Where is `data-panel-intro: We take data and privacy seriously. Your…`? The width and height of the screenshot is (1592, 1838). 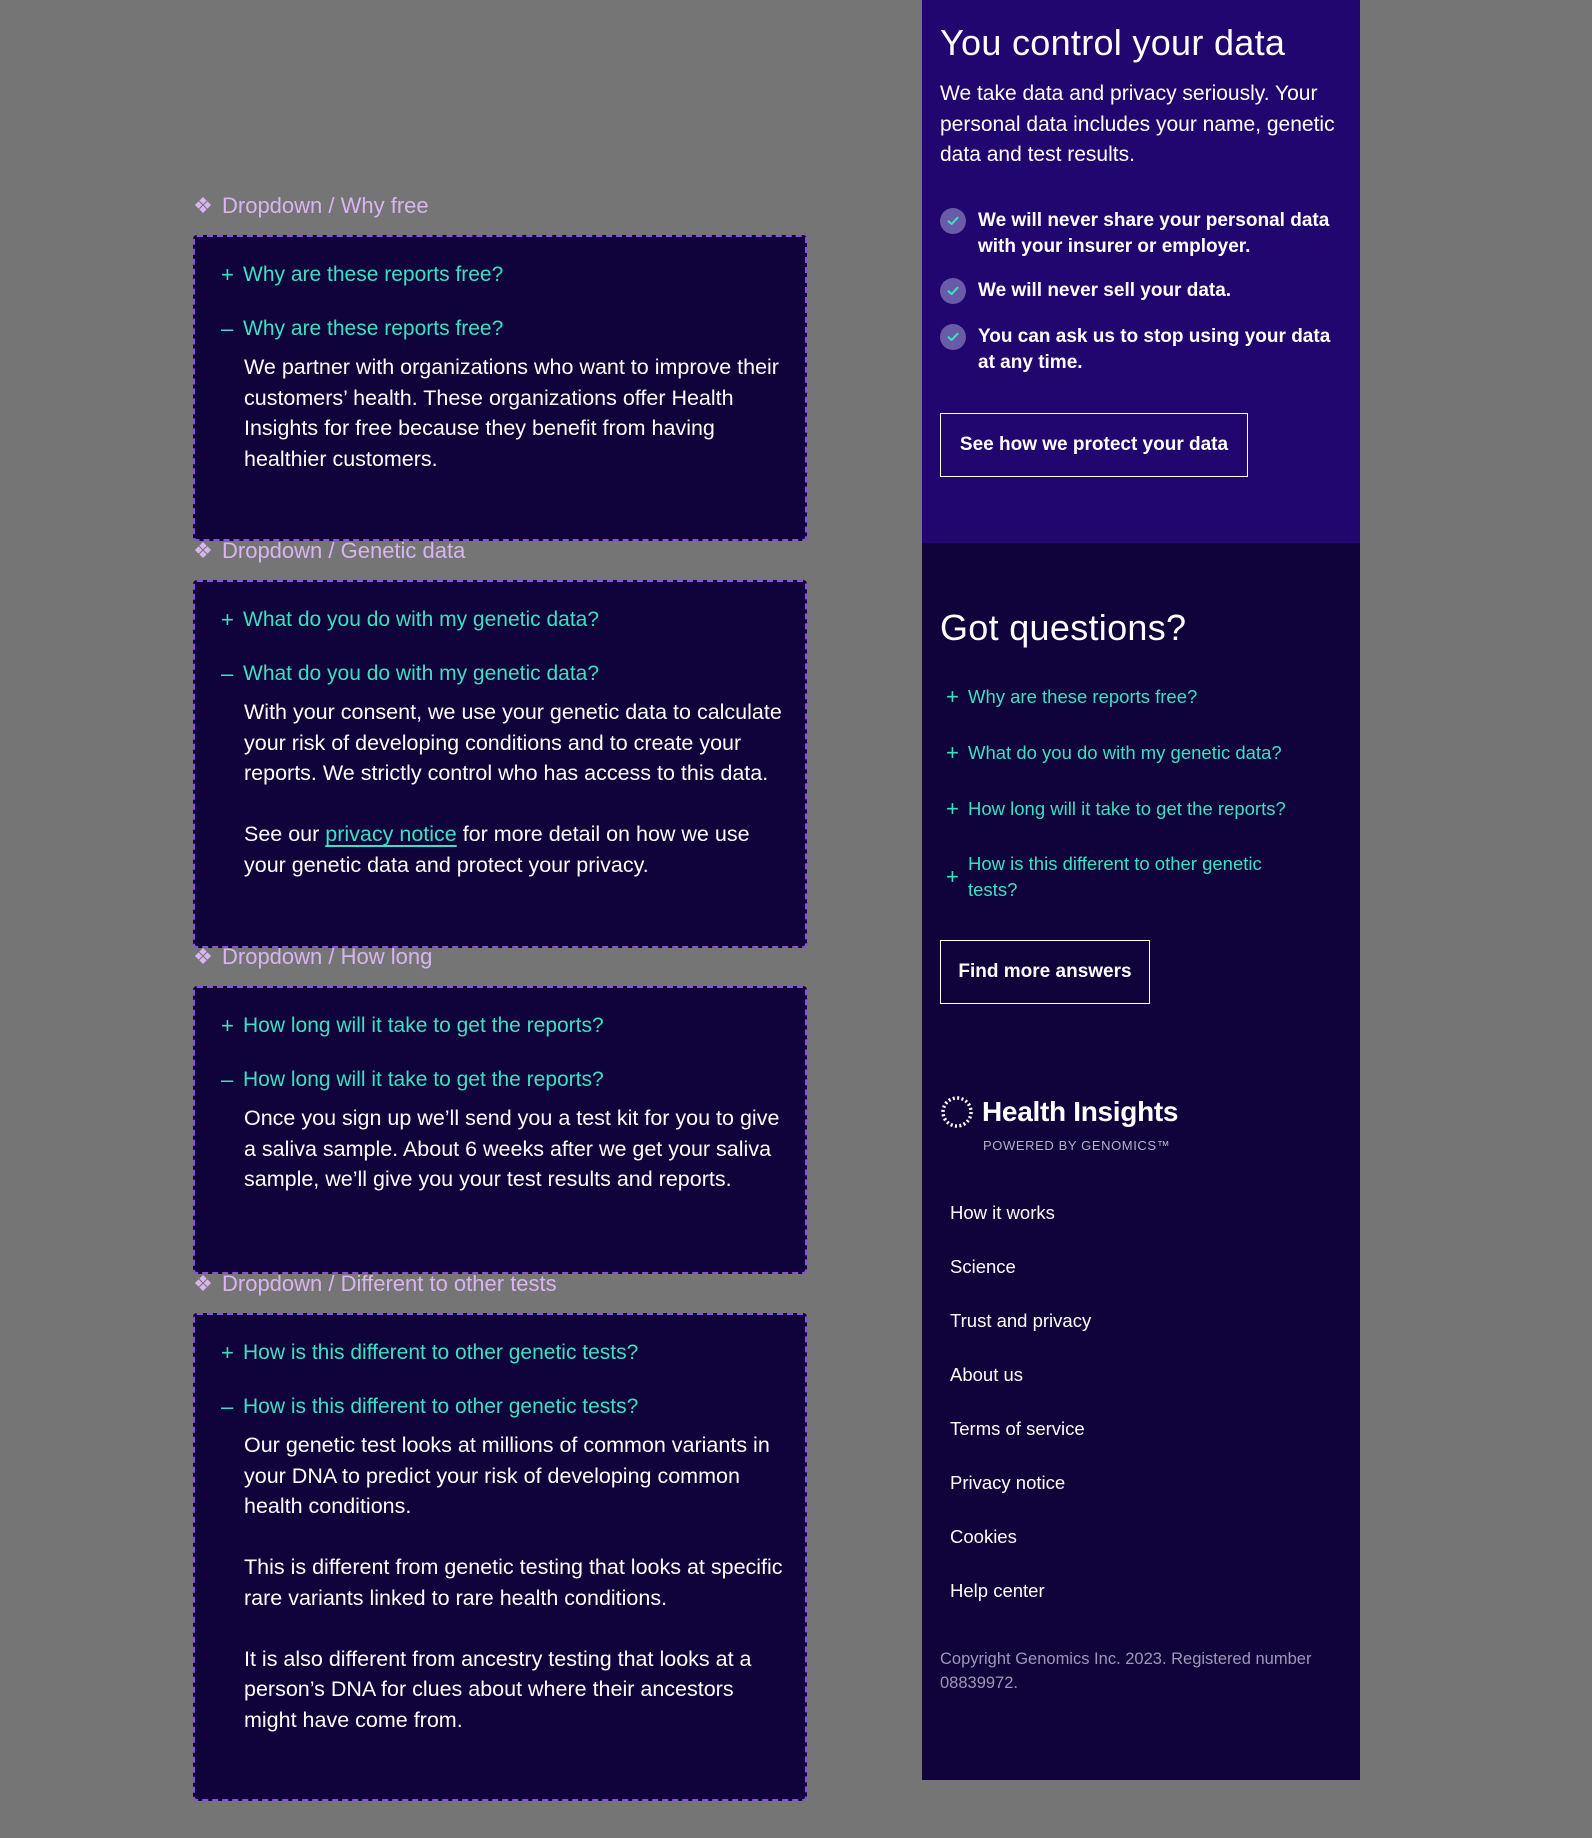 data-panel-intro: We take data and privacy seriously. Your… is located at coordinates (1137, 124).